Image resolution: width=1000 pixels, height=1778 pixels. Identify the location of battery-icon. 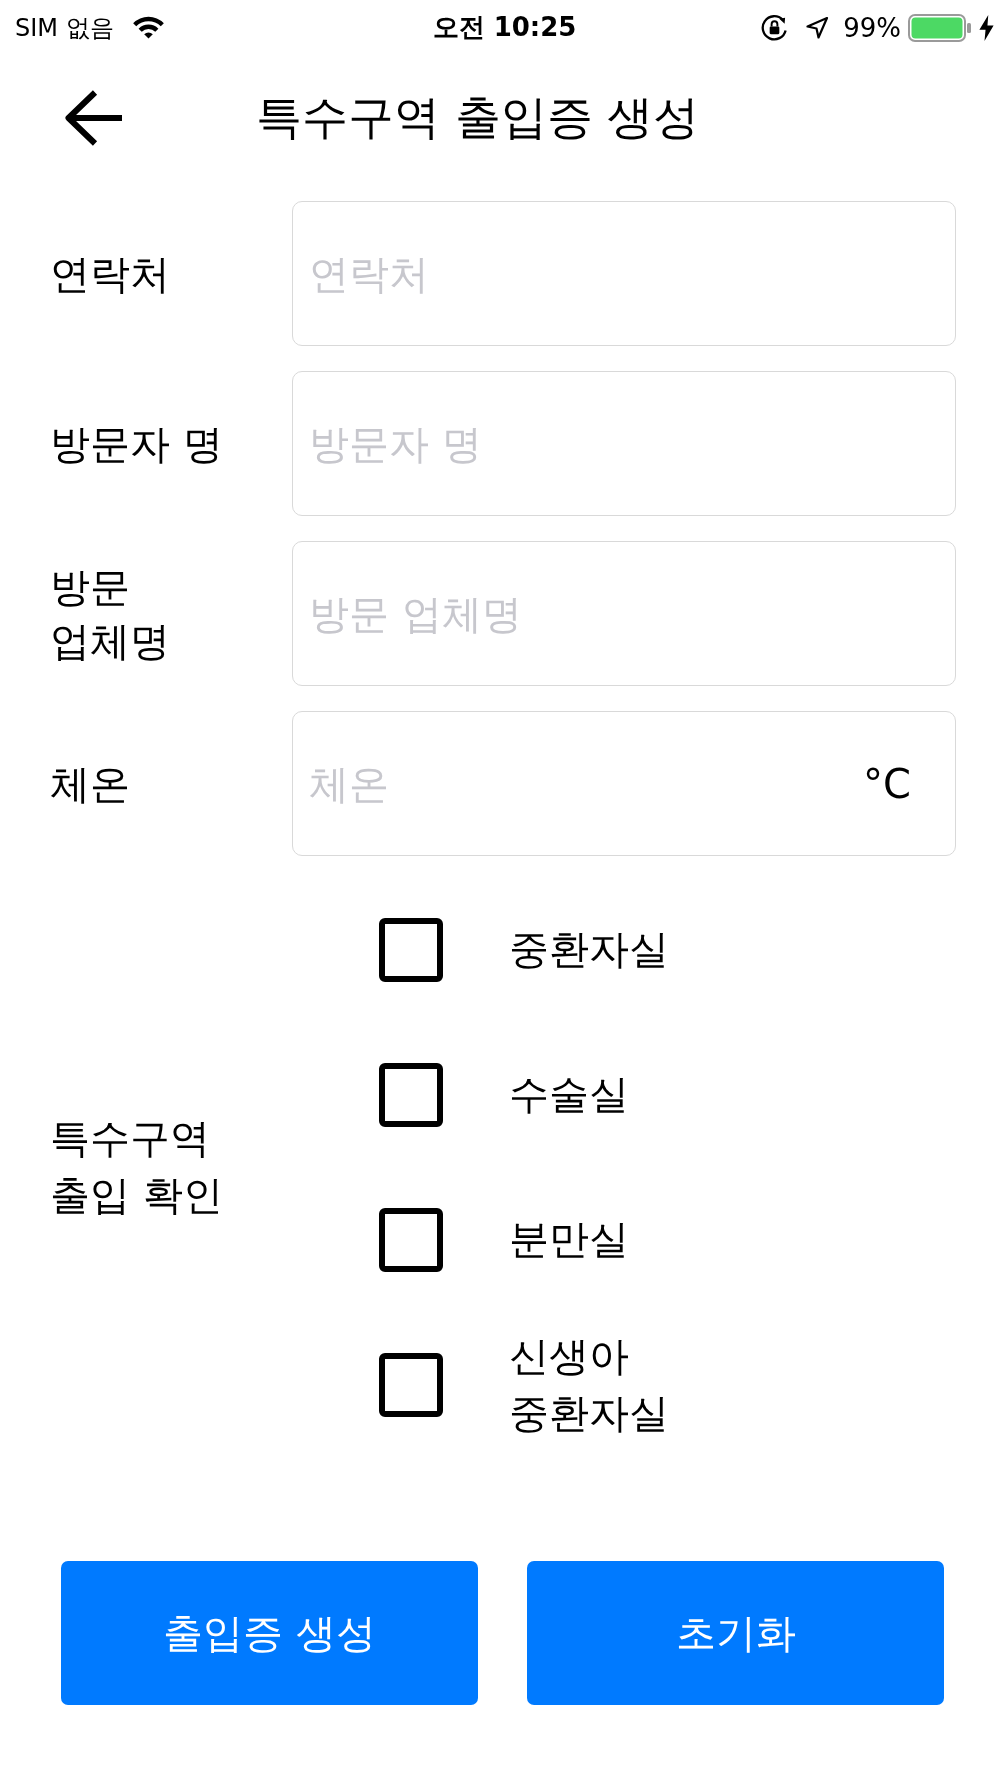
(939, 27).